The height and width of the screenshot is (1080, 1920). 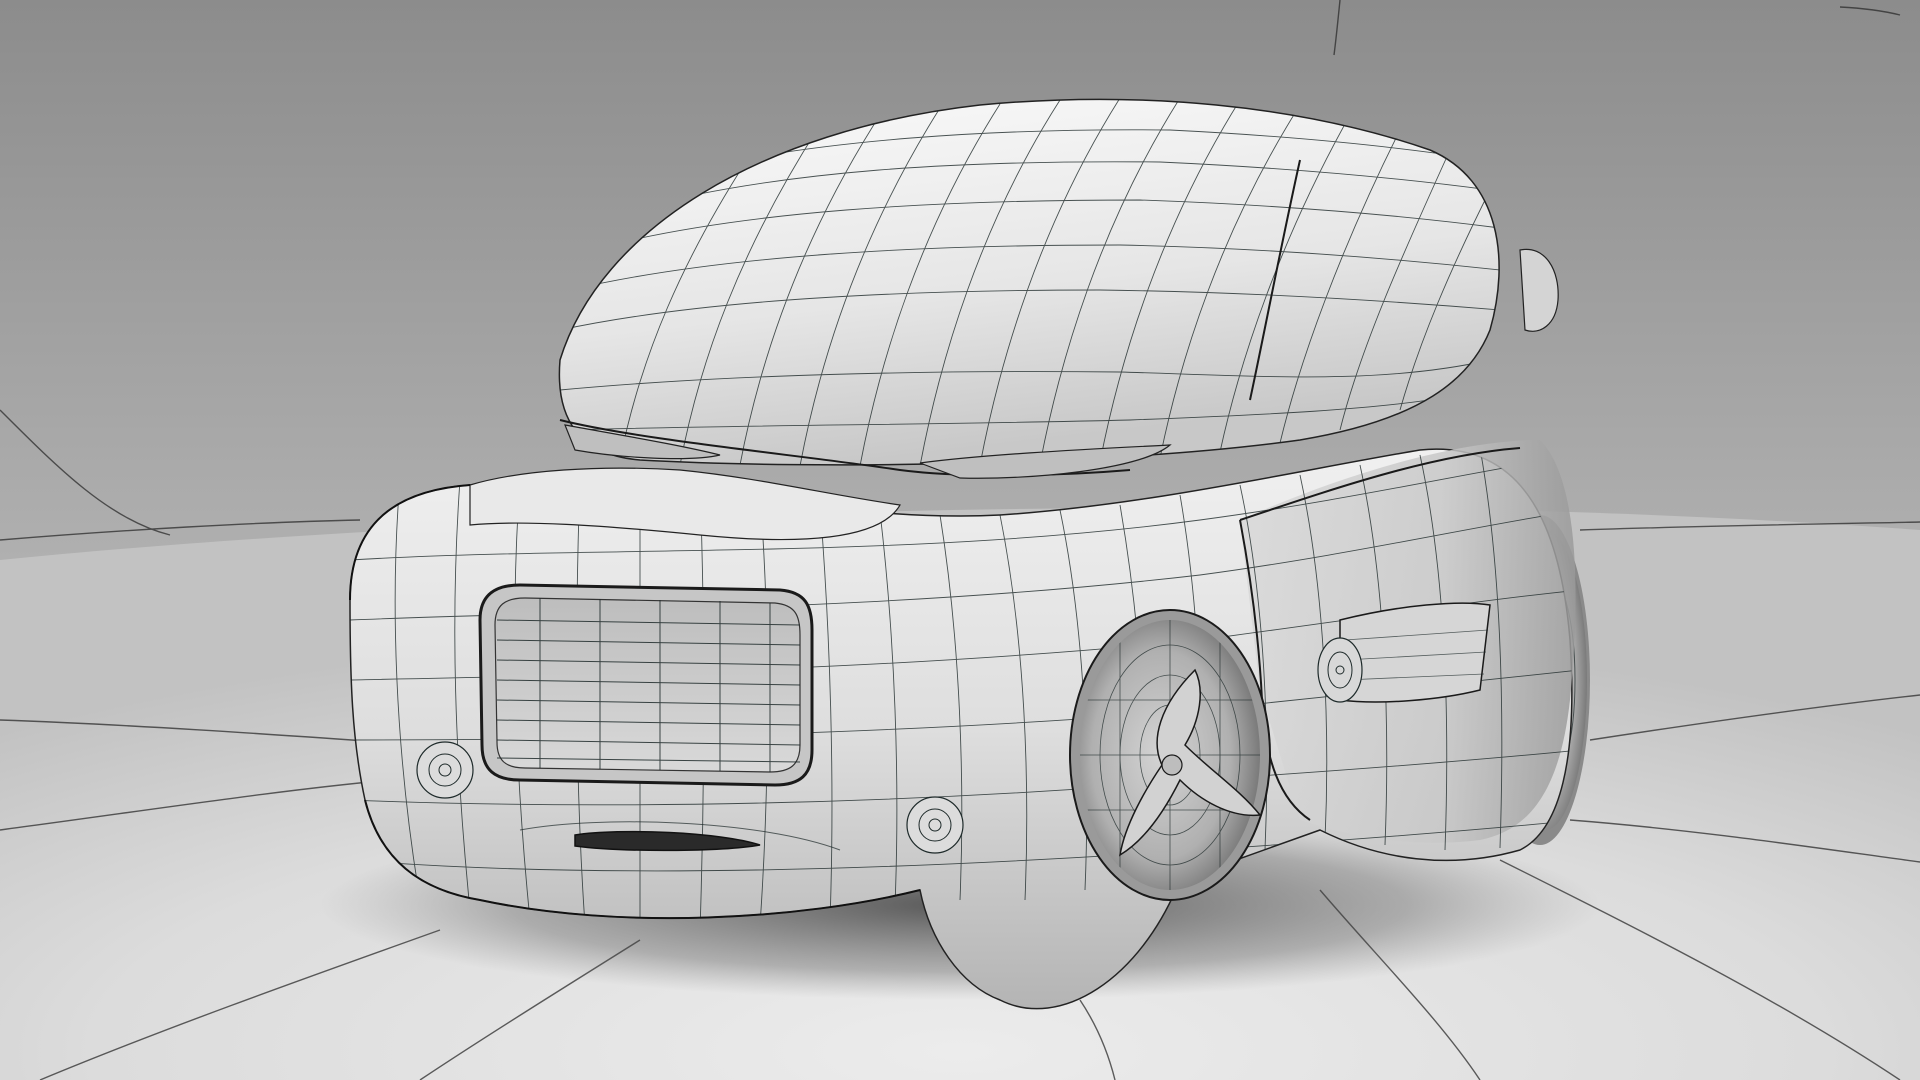 I want to click on right-sensor, so click(x=935, y=825).